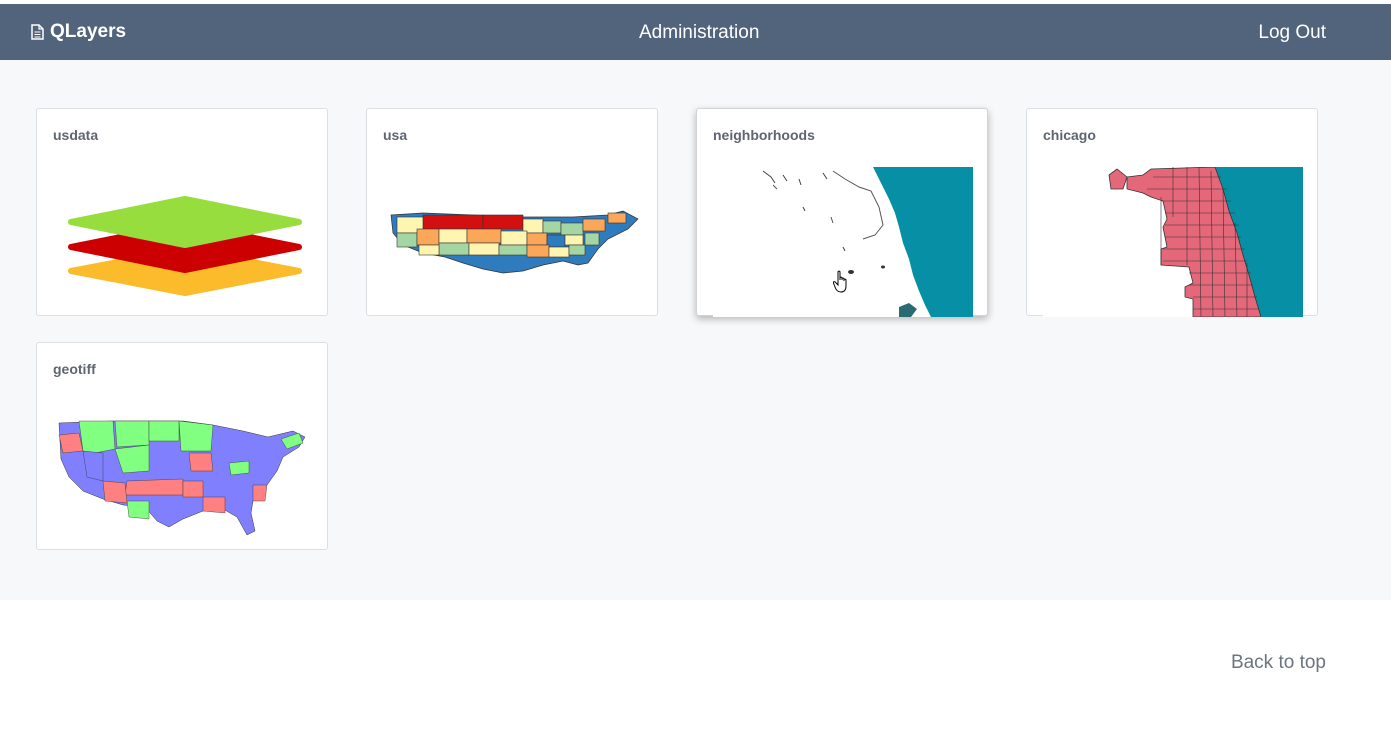 This screenshot has height=752, width=1391. What do you see at coordinates (843, 242) in the screenshot?
I see `chicago-shoreline-map` at bounding box center [843, 242].